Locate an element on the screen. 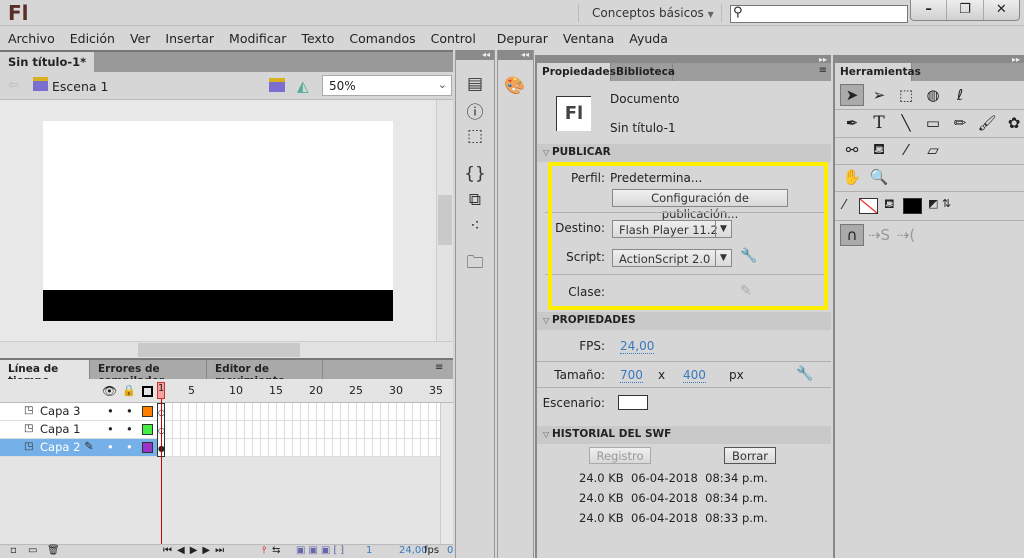  close-button: ✕ is located at coordinates (1001, 10).